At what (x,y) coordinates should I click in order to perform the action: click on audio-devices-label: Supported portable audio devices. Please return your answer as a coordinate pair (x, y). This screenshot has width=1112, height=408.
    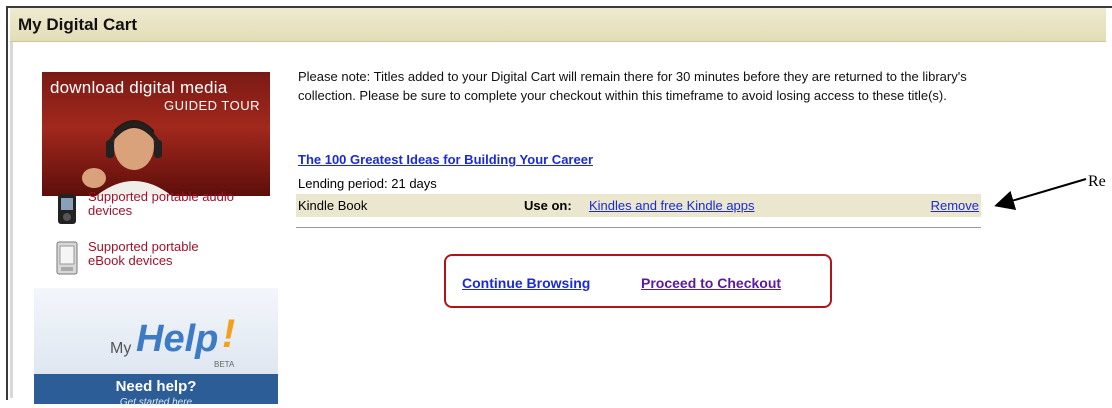
    Looking at the image, I should click on (161, 203).